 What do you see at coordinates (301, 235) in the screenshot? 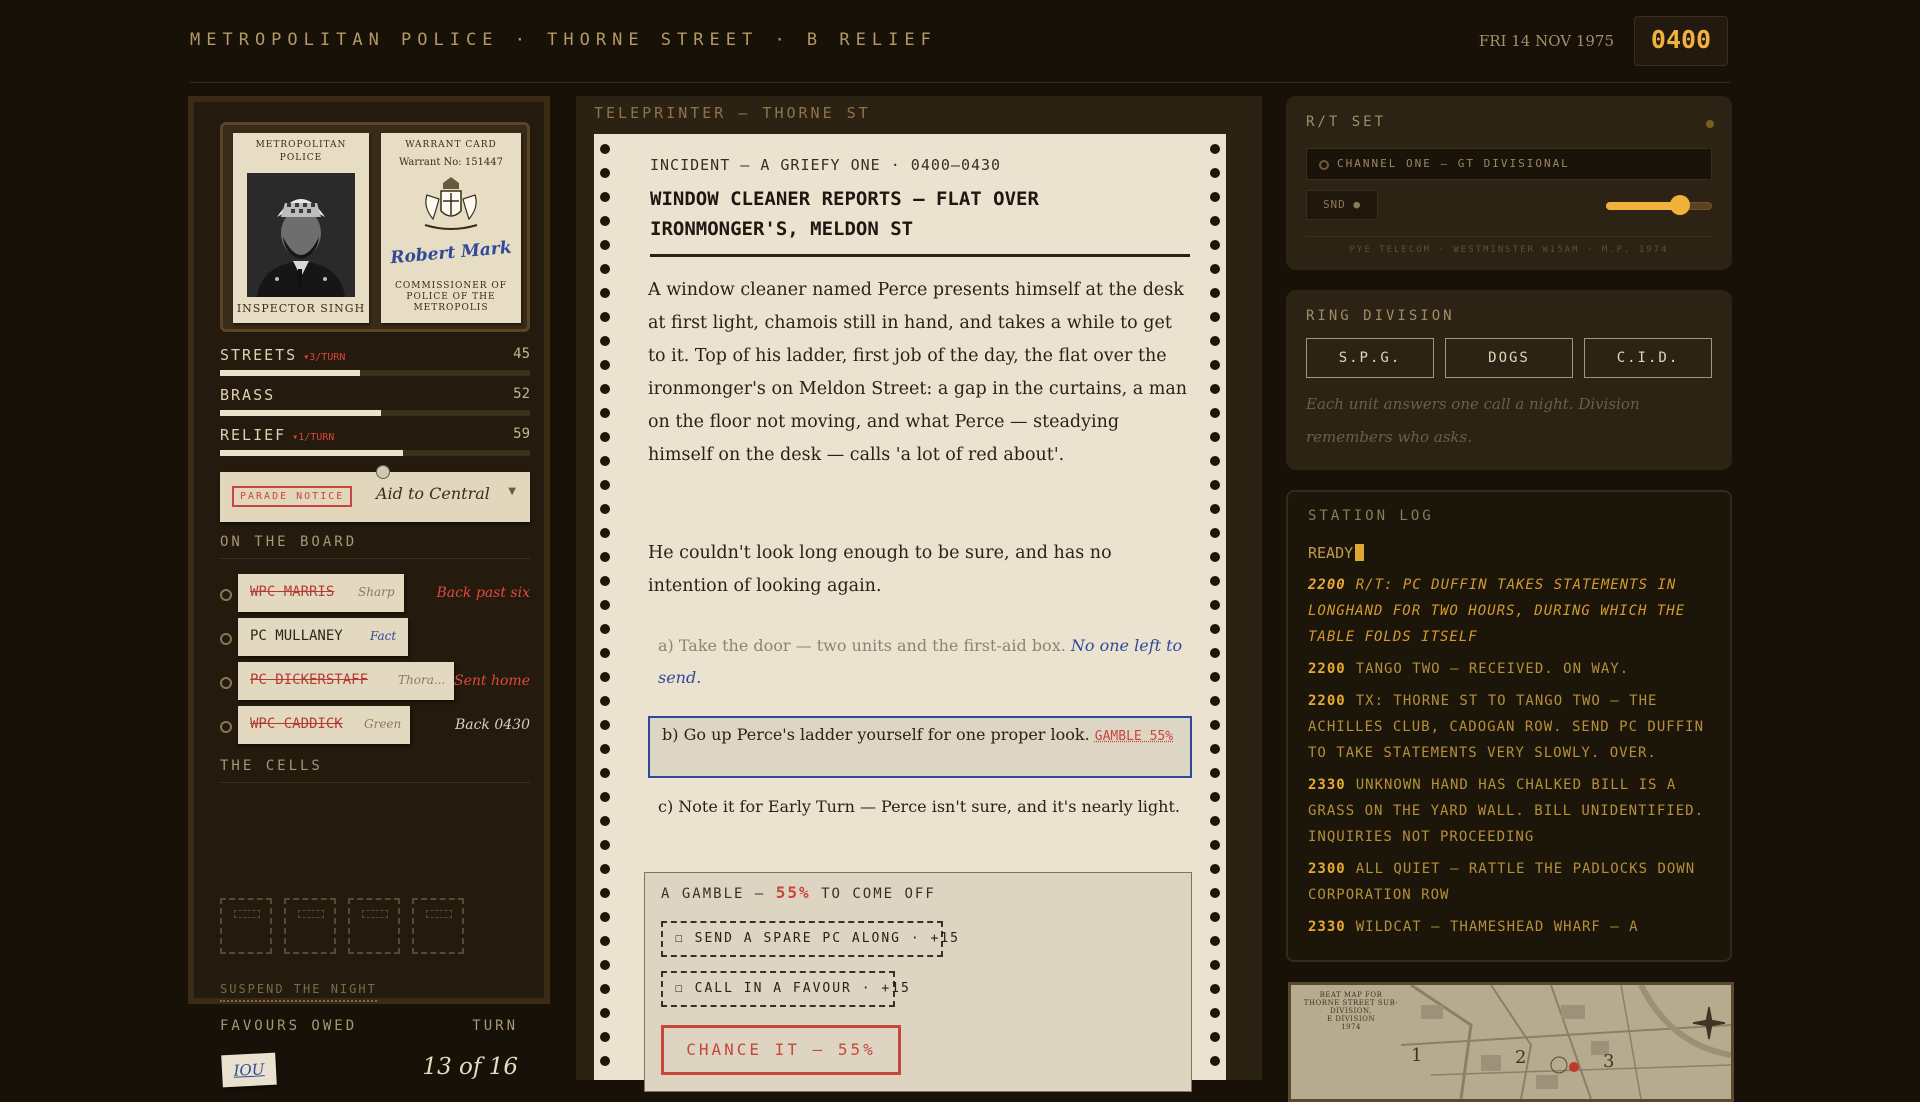
I see `inspector-portrait-icon` at bounding box center [301, 235].